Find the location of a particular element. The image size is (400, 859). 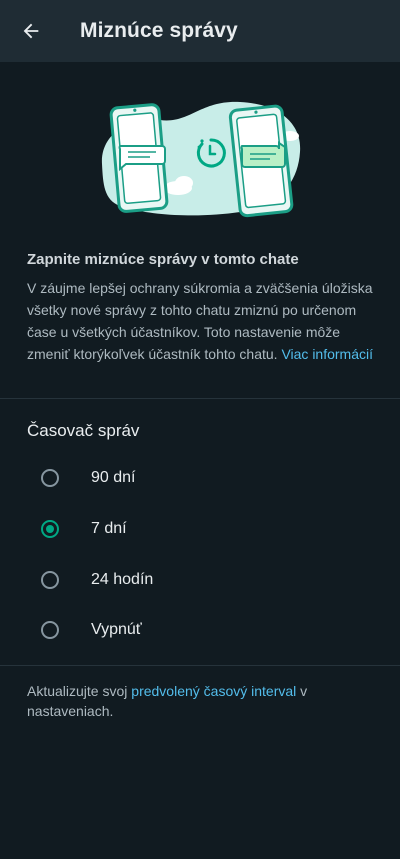

back-button is located at coordinates (31, 31).